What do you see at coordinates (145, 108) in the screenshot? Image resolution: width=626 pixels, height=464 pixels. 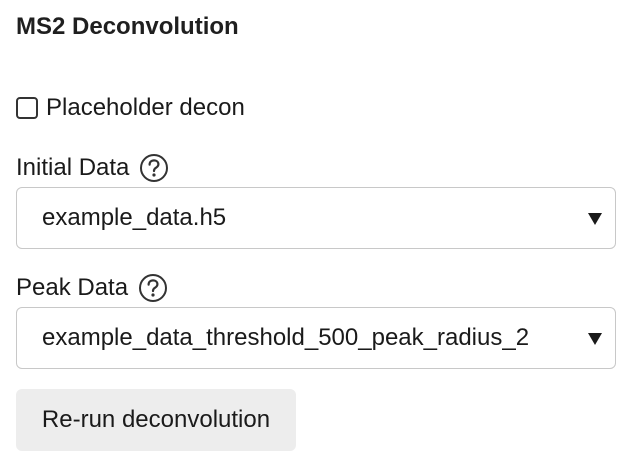 I see `placeholder-decon-label: Placeholder decon` at bounding box center [145, 108].